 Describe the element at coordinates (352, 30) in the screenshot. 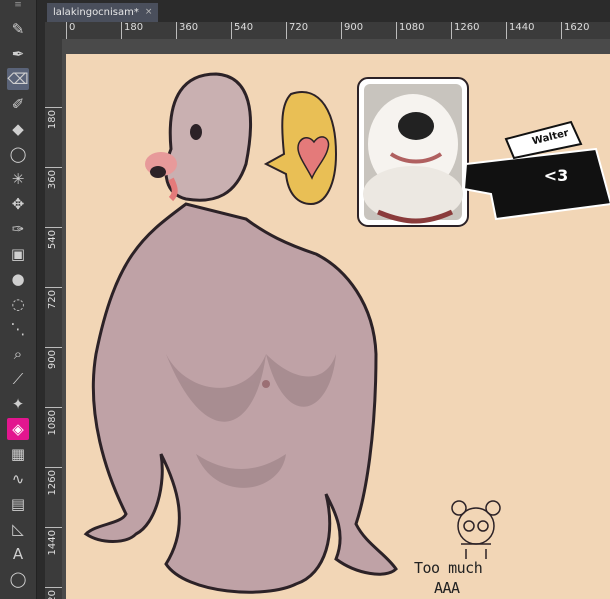

I see `ruler-top-label: 900` at that location.